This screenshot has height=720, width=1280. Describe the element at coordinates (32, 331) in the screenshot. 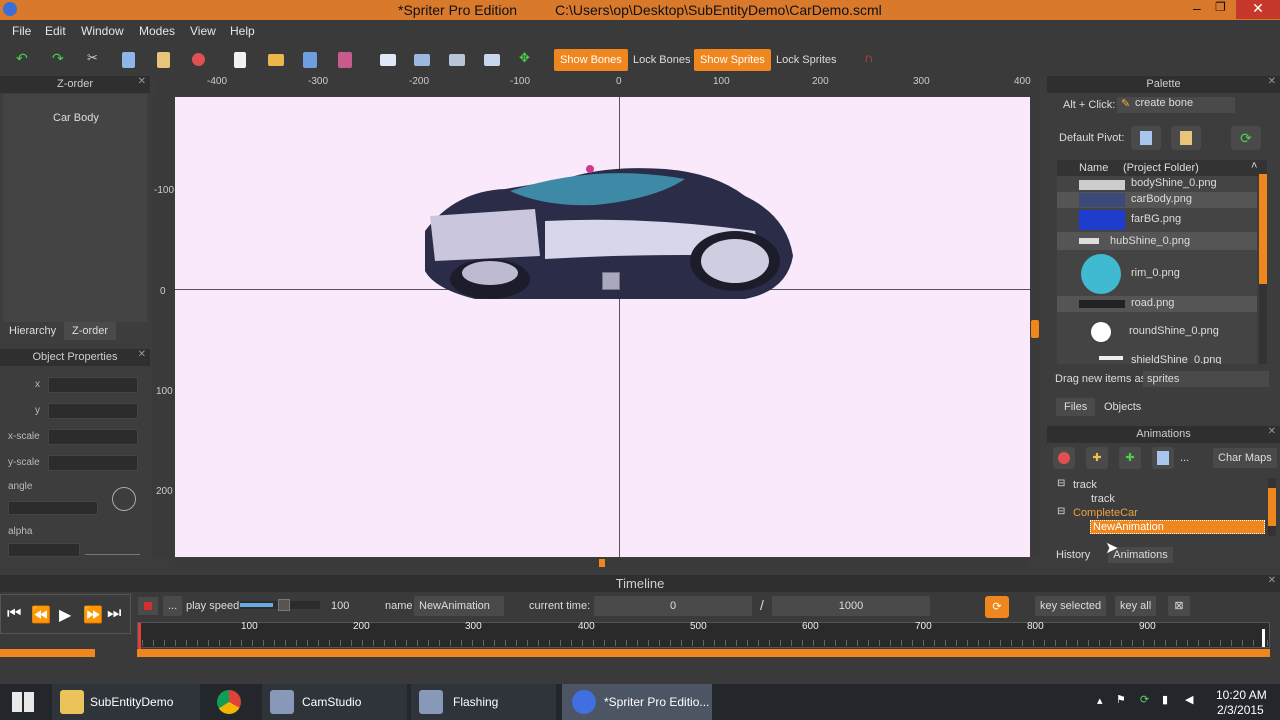

I see `tab-hierarchy: Hierarchy` at that location.